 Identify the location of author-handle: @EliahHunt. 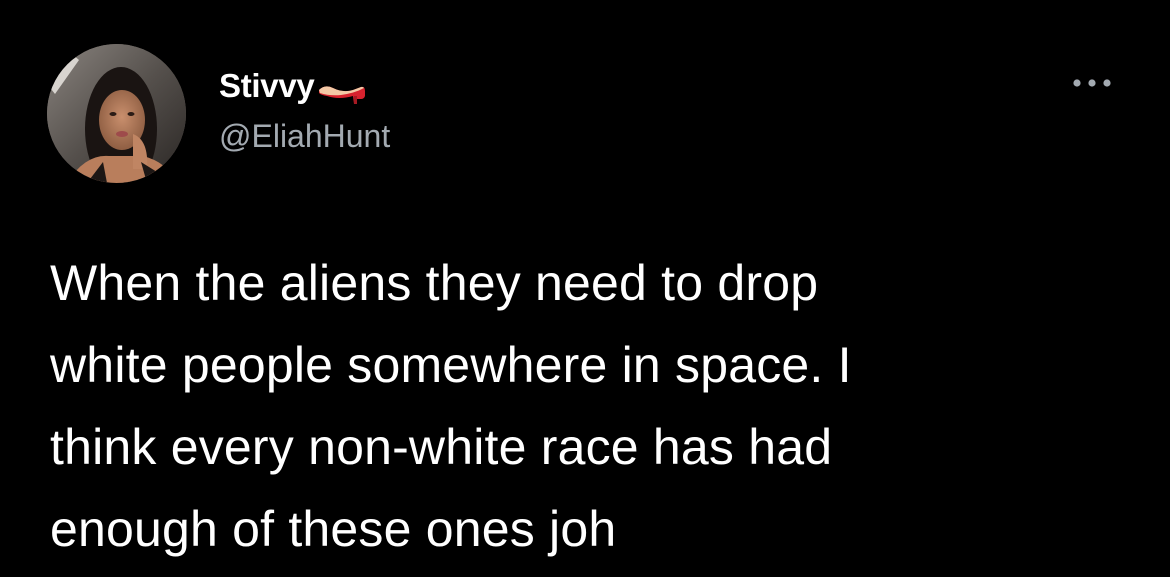
(304, 136).